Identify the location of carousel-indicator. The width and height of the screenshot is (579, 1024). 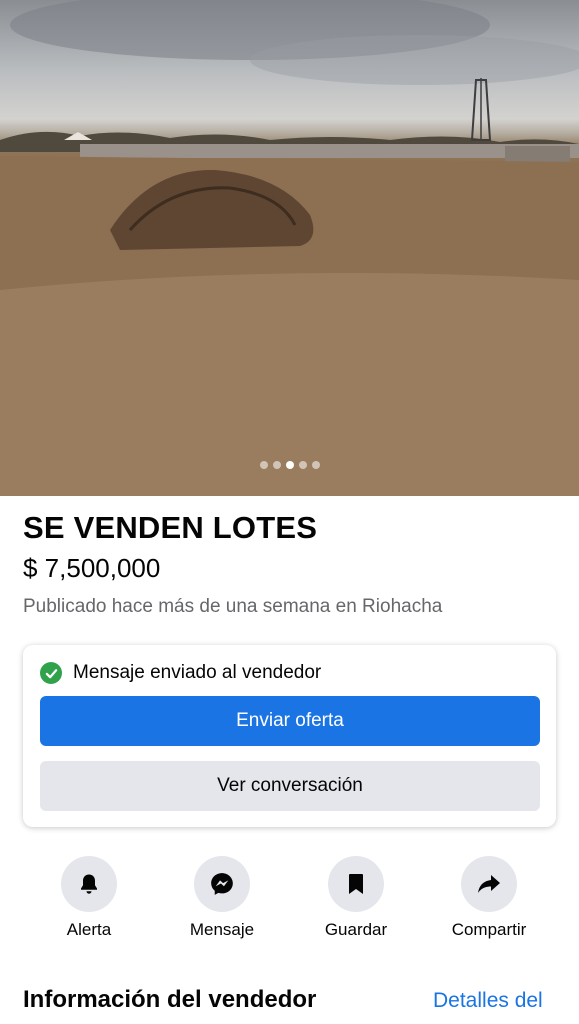
(289, 465).